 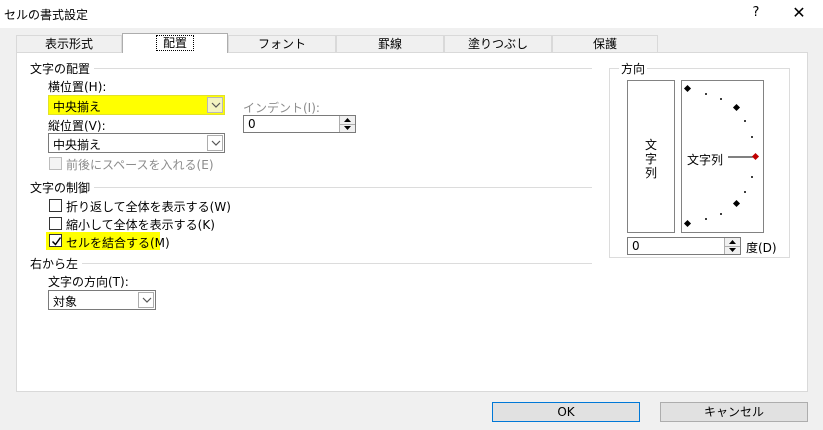 I want to click on rtl-group-title: 右から左, so click(x=56, y=263).